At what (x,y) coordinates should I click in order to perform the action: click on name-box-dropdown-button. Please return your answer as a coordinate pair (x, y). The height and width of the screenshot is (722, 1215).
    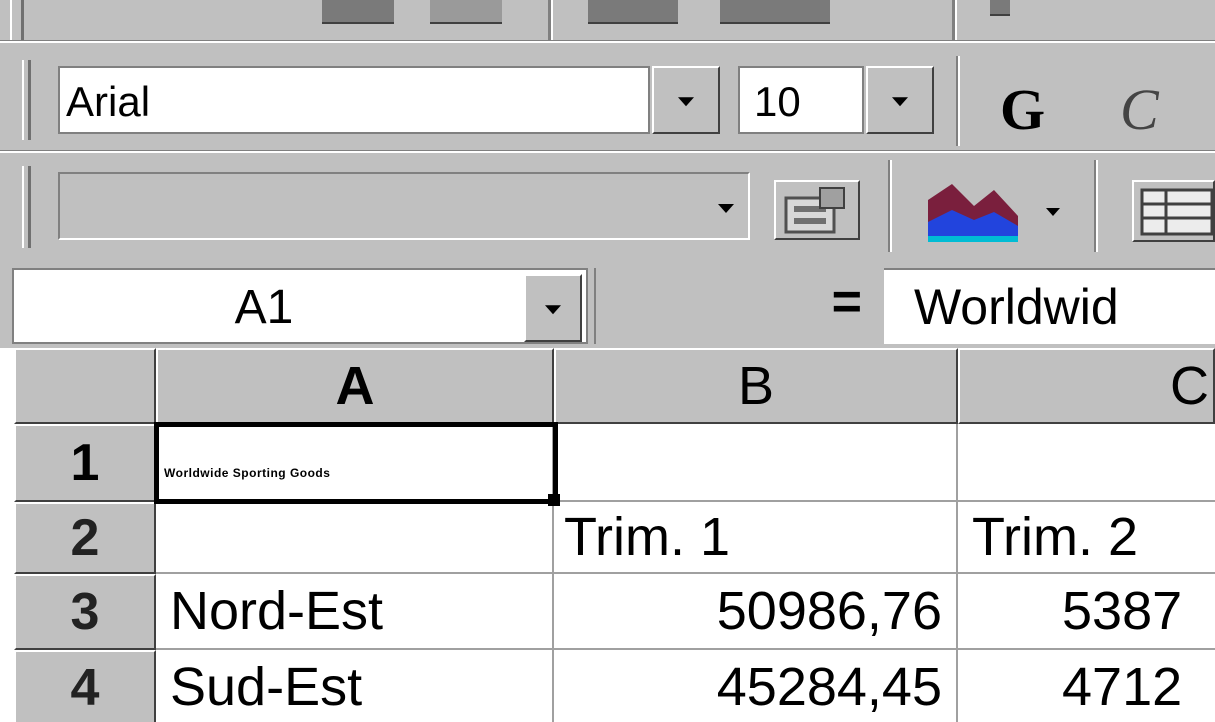
    Looking at the image, I should click on (553, 308).